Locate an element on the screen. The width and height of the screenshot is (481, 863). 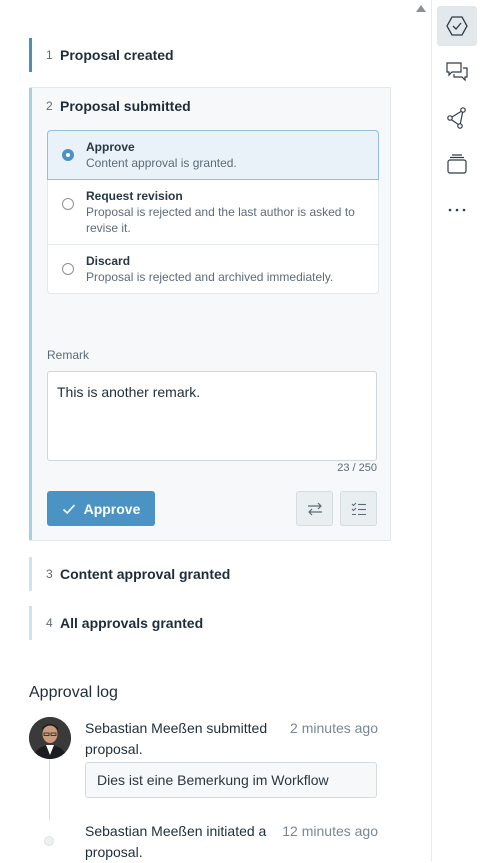
step-title: All approvals granted is located at coordinates (132, 623).